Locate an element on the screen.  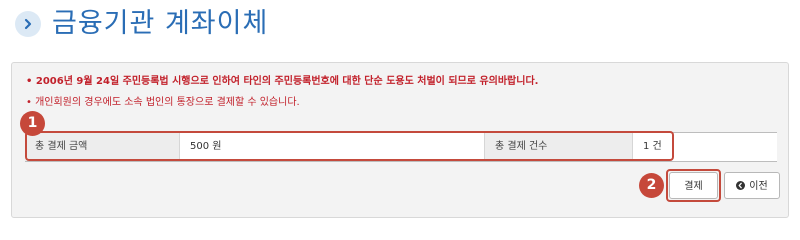
notice-corporate-account: • 개인회원의 경우에도 소속 법인의 통장으로 결제할 수 있습니다. is located at coordinates (163, 102).